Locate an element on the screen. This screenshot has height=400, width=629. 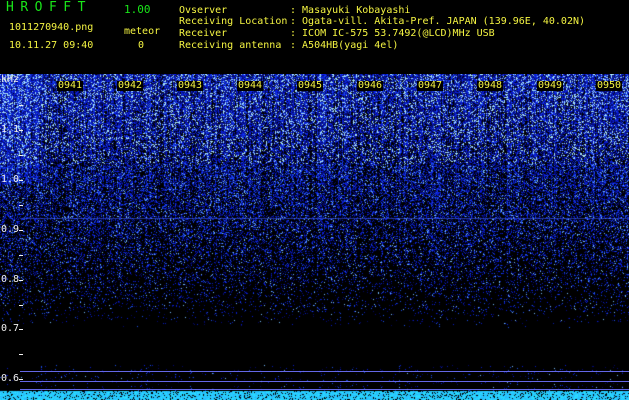
time-tick-label: 0946 is located at coordinates (370, 85).